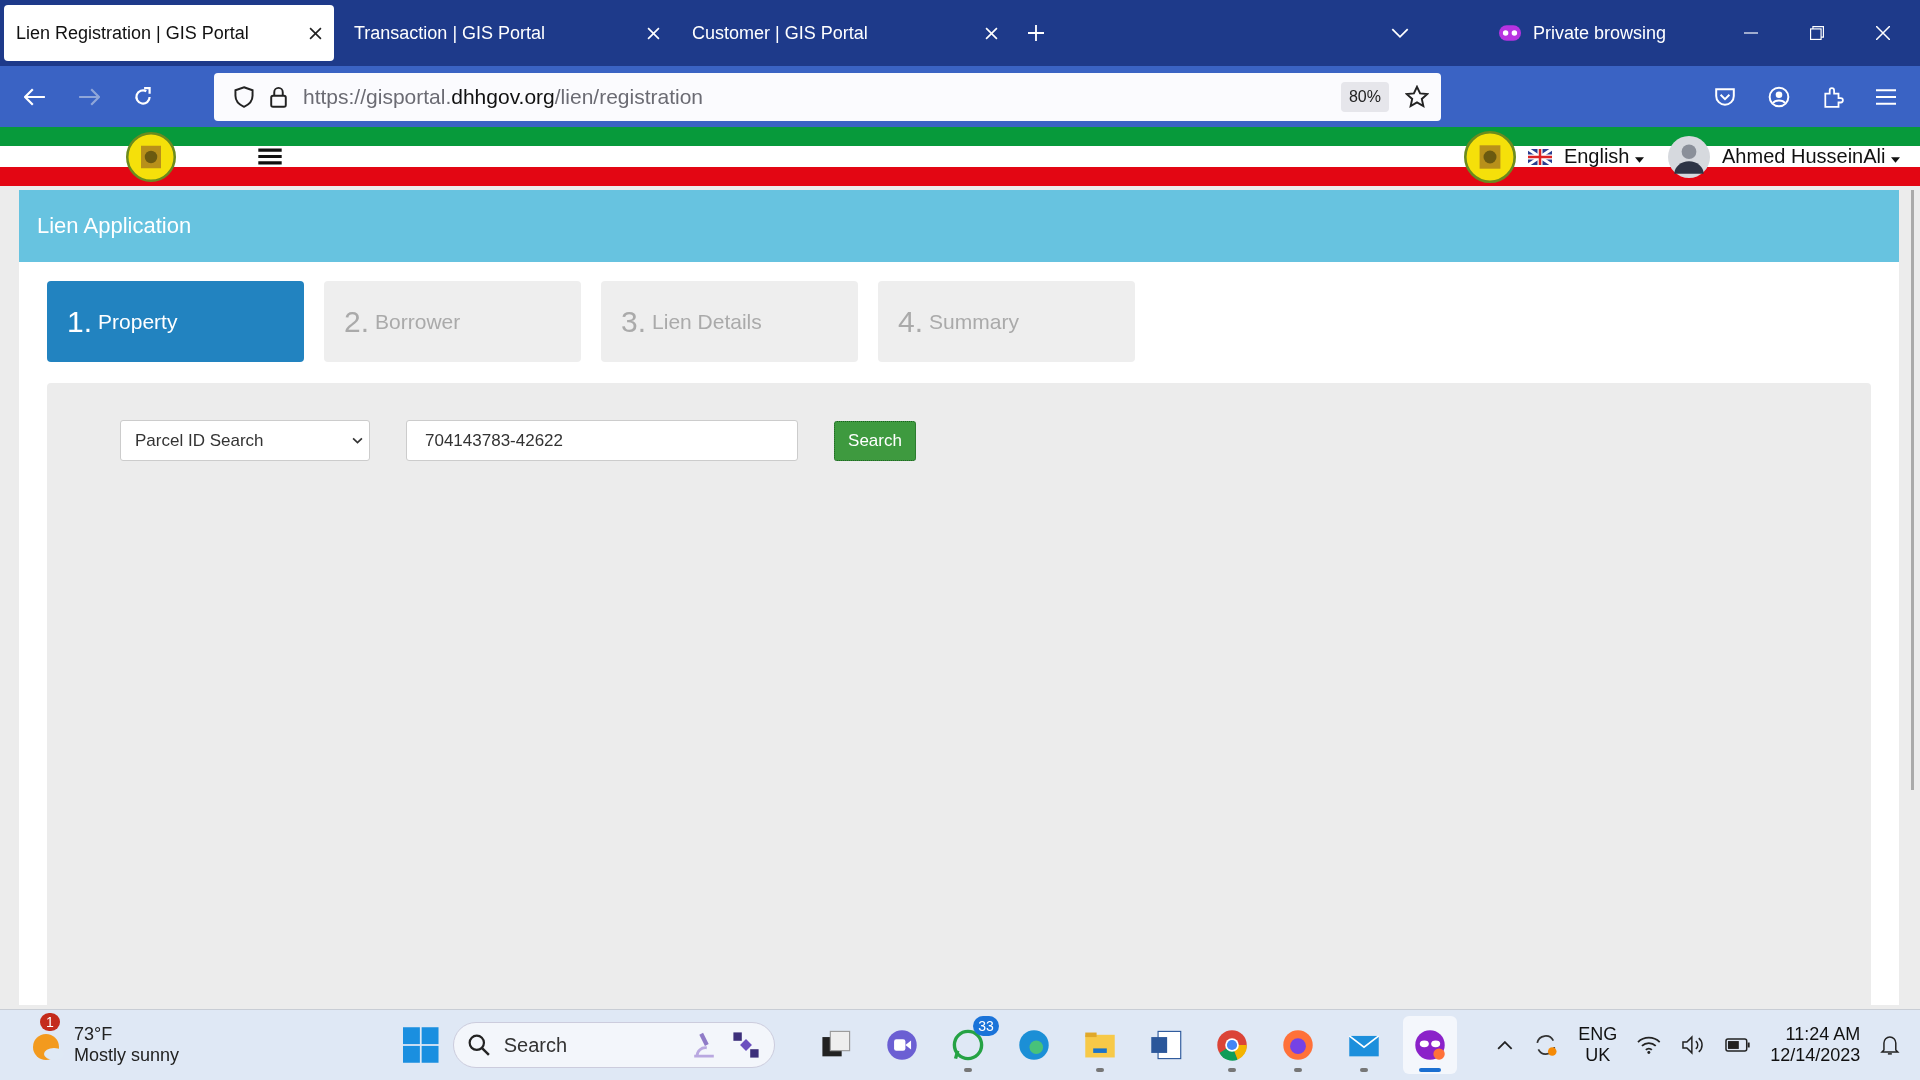 This screenshot has width=1920, height=1080. What do you see at coordinates (875, 440) in the screenshot?
I see `search-button: Search` at bounding box center [875, 440].